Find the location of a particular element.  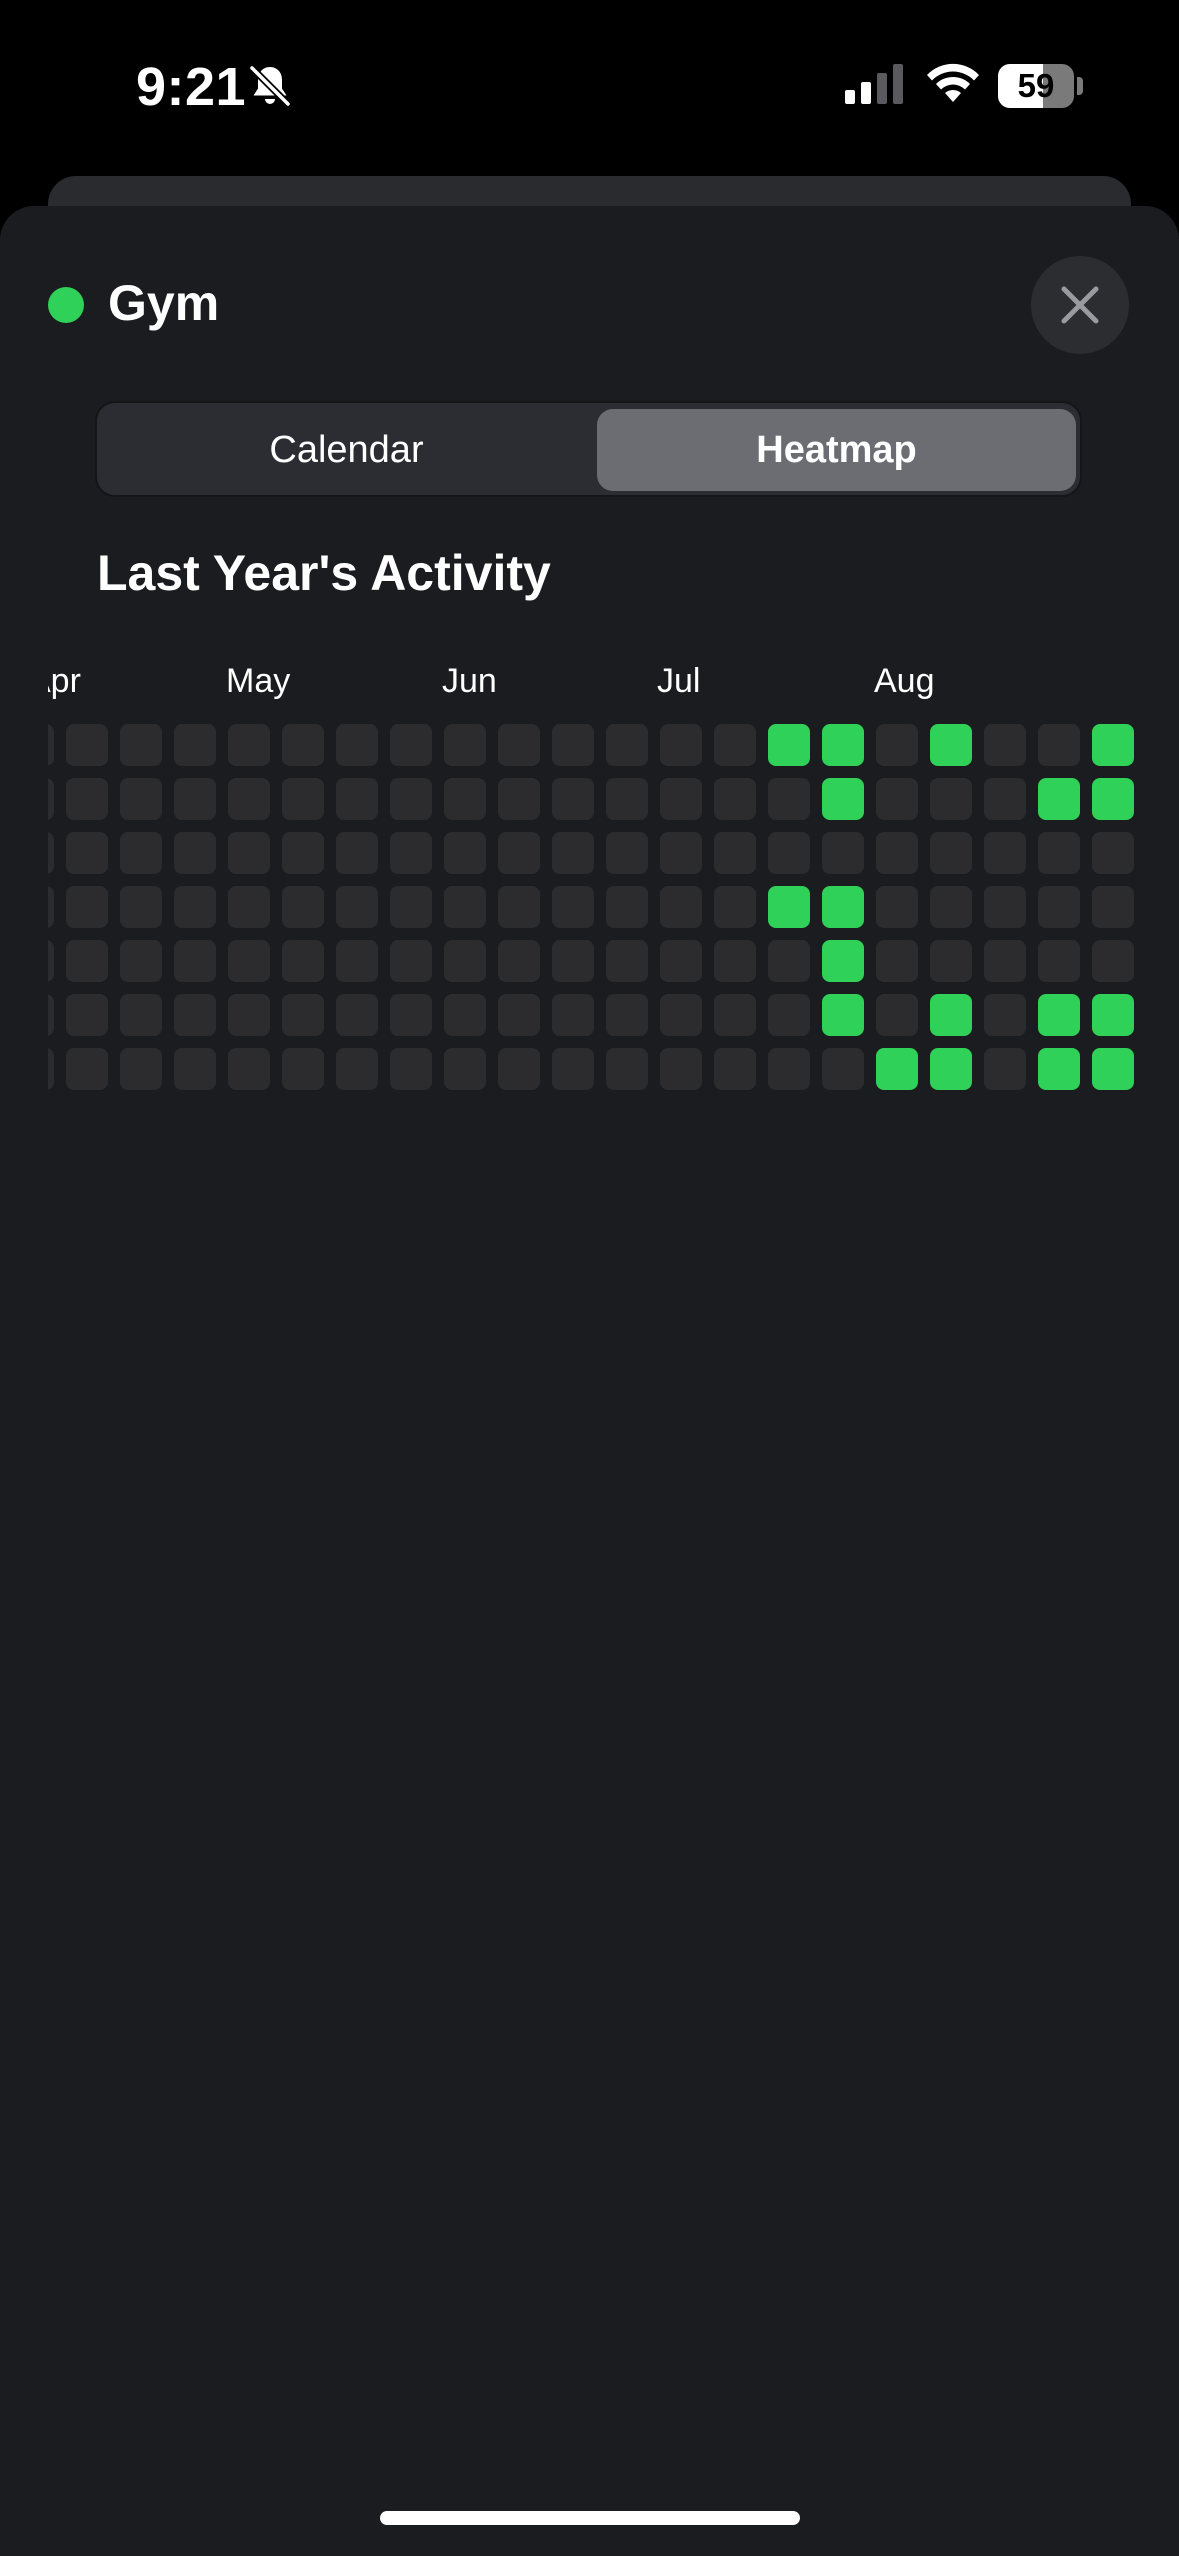

tab-heatmap: Heatmap is located at coordinates (836, 450).